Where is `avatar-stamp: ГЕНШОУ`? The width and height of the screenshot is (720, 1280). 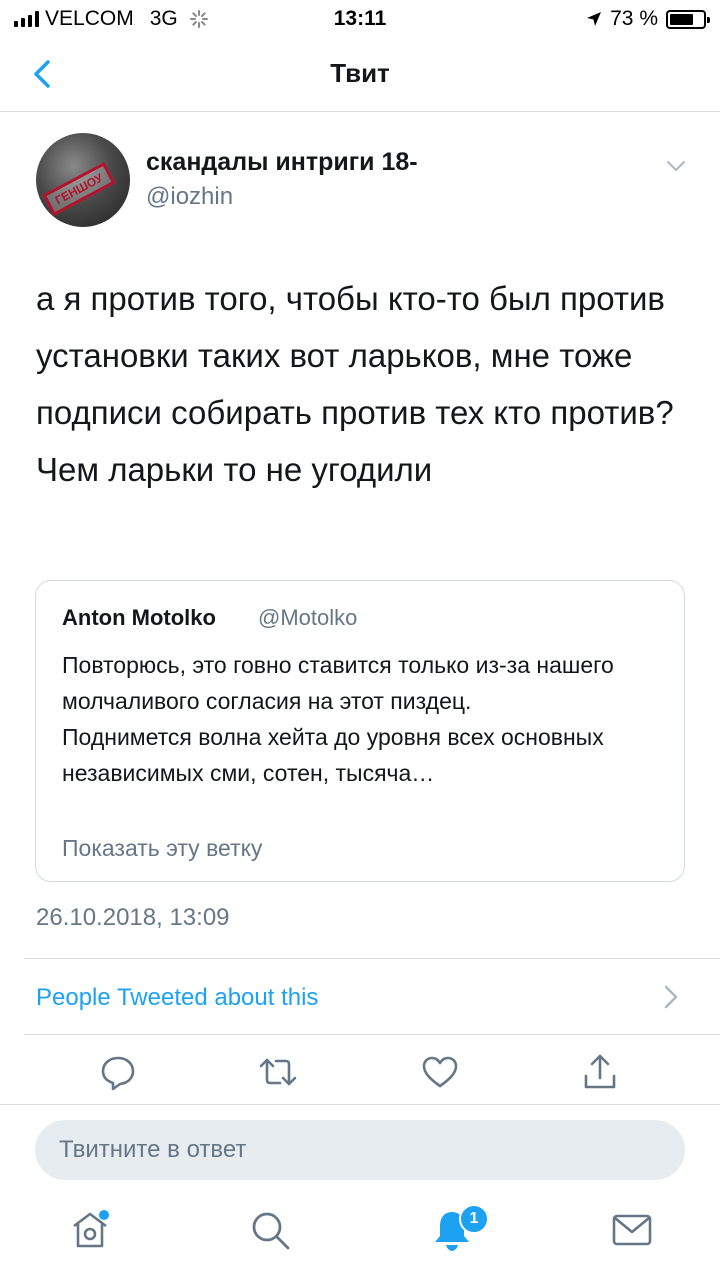
avatar-stamp: ГЕНШОУ is located at coordinates (79, 189).